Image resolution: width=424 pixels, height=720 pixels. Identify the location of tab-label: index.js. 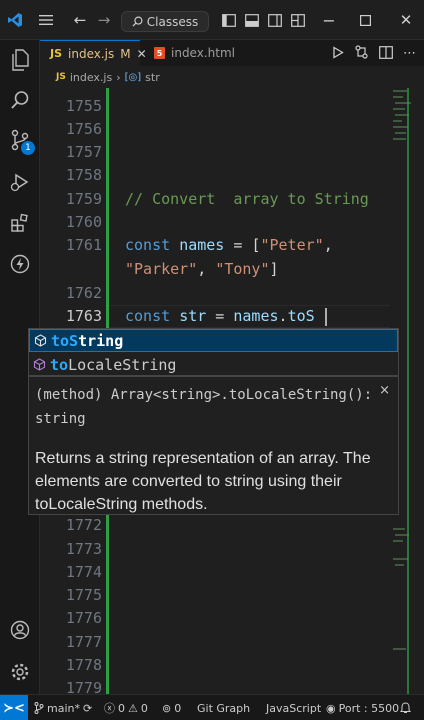
(91, 53).